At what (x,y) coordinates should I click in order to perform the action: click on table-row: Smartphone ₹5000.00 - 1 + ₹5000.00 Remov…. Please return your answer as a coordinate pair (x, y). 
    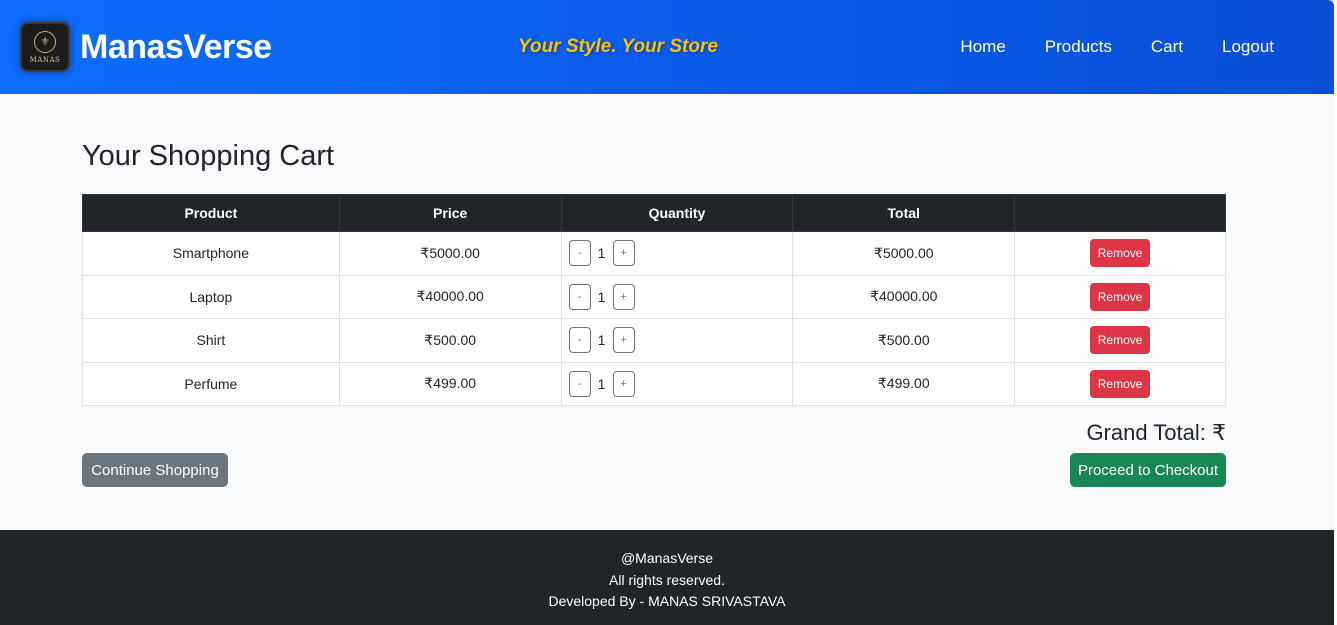
    Looking at the image, I should click on (654, 253).